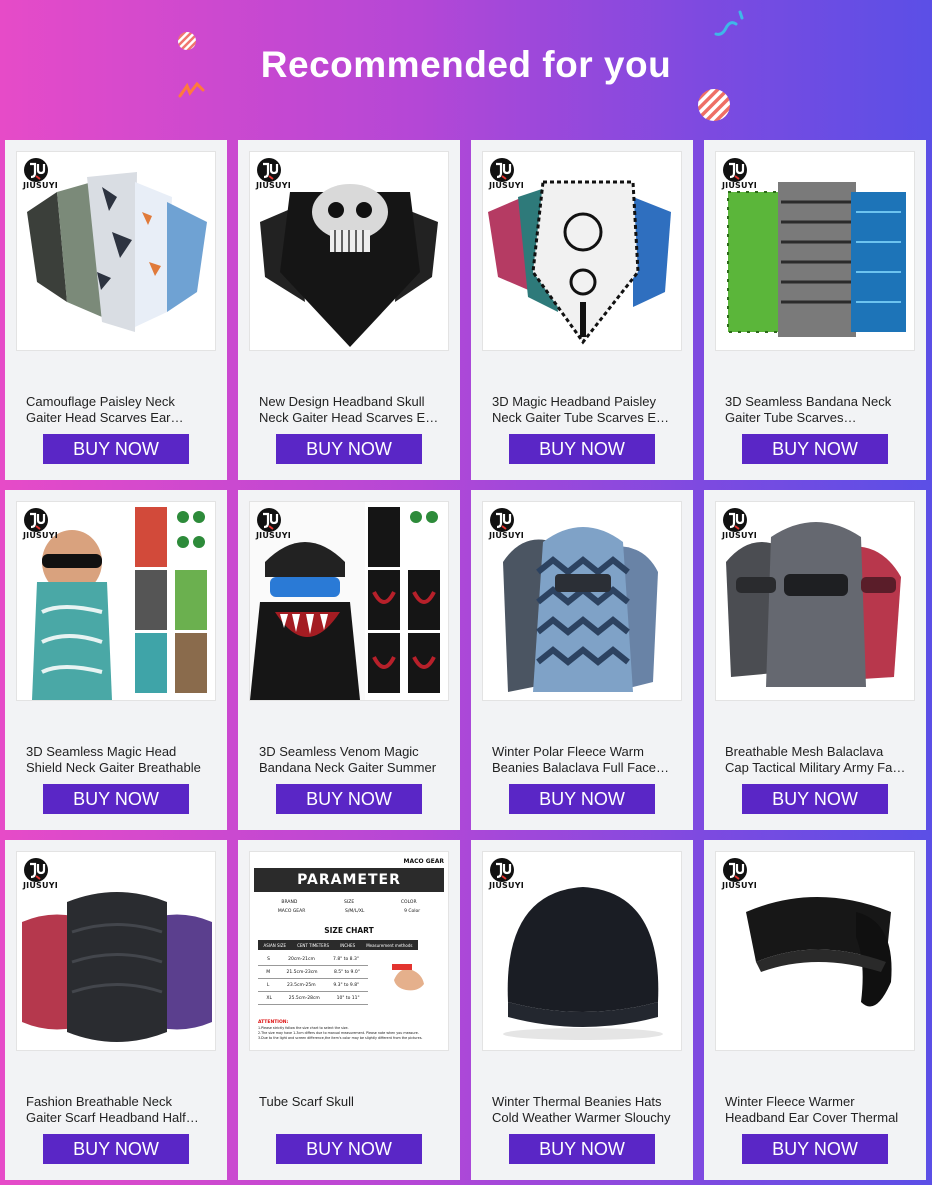 Image resolution: width=932 pixels, height=1185 pixels. I want to click on chart-heading: PARAMETER, so click(349, 880).